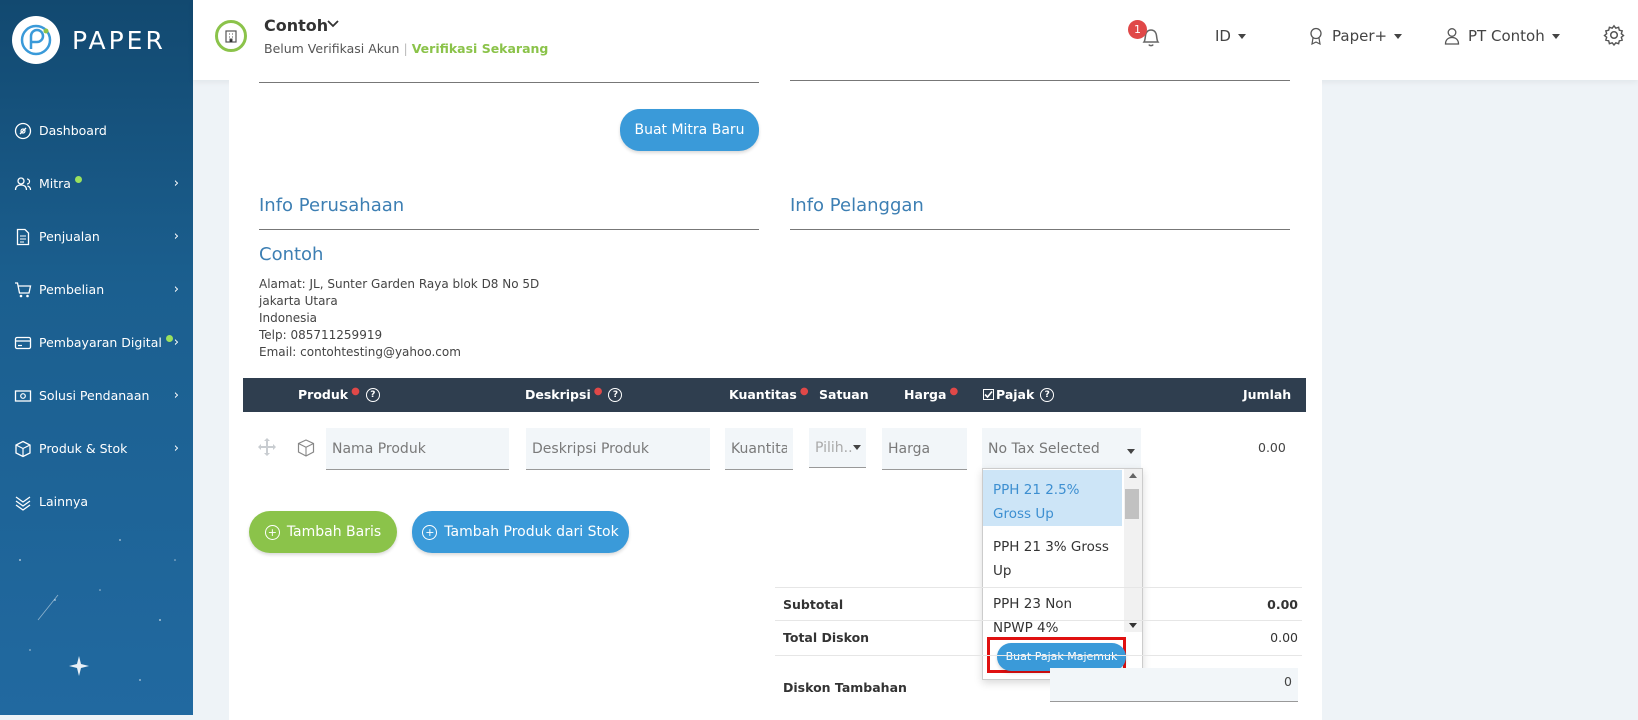 The image size is (1638, 720). What do you see at coordinates (1614, 35) in the screenshot?
I see `gear-icon` at bounding box center [1614, 35].